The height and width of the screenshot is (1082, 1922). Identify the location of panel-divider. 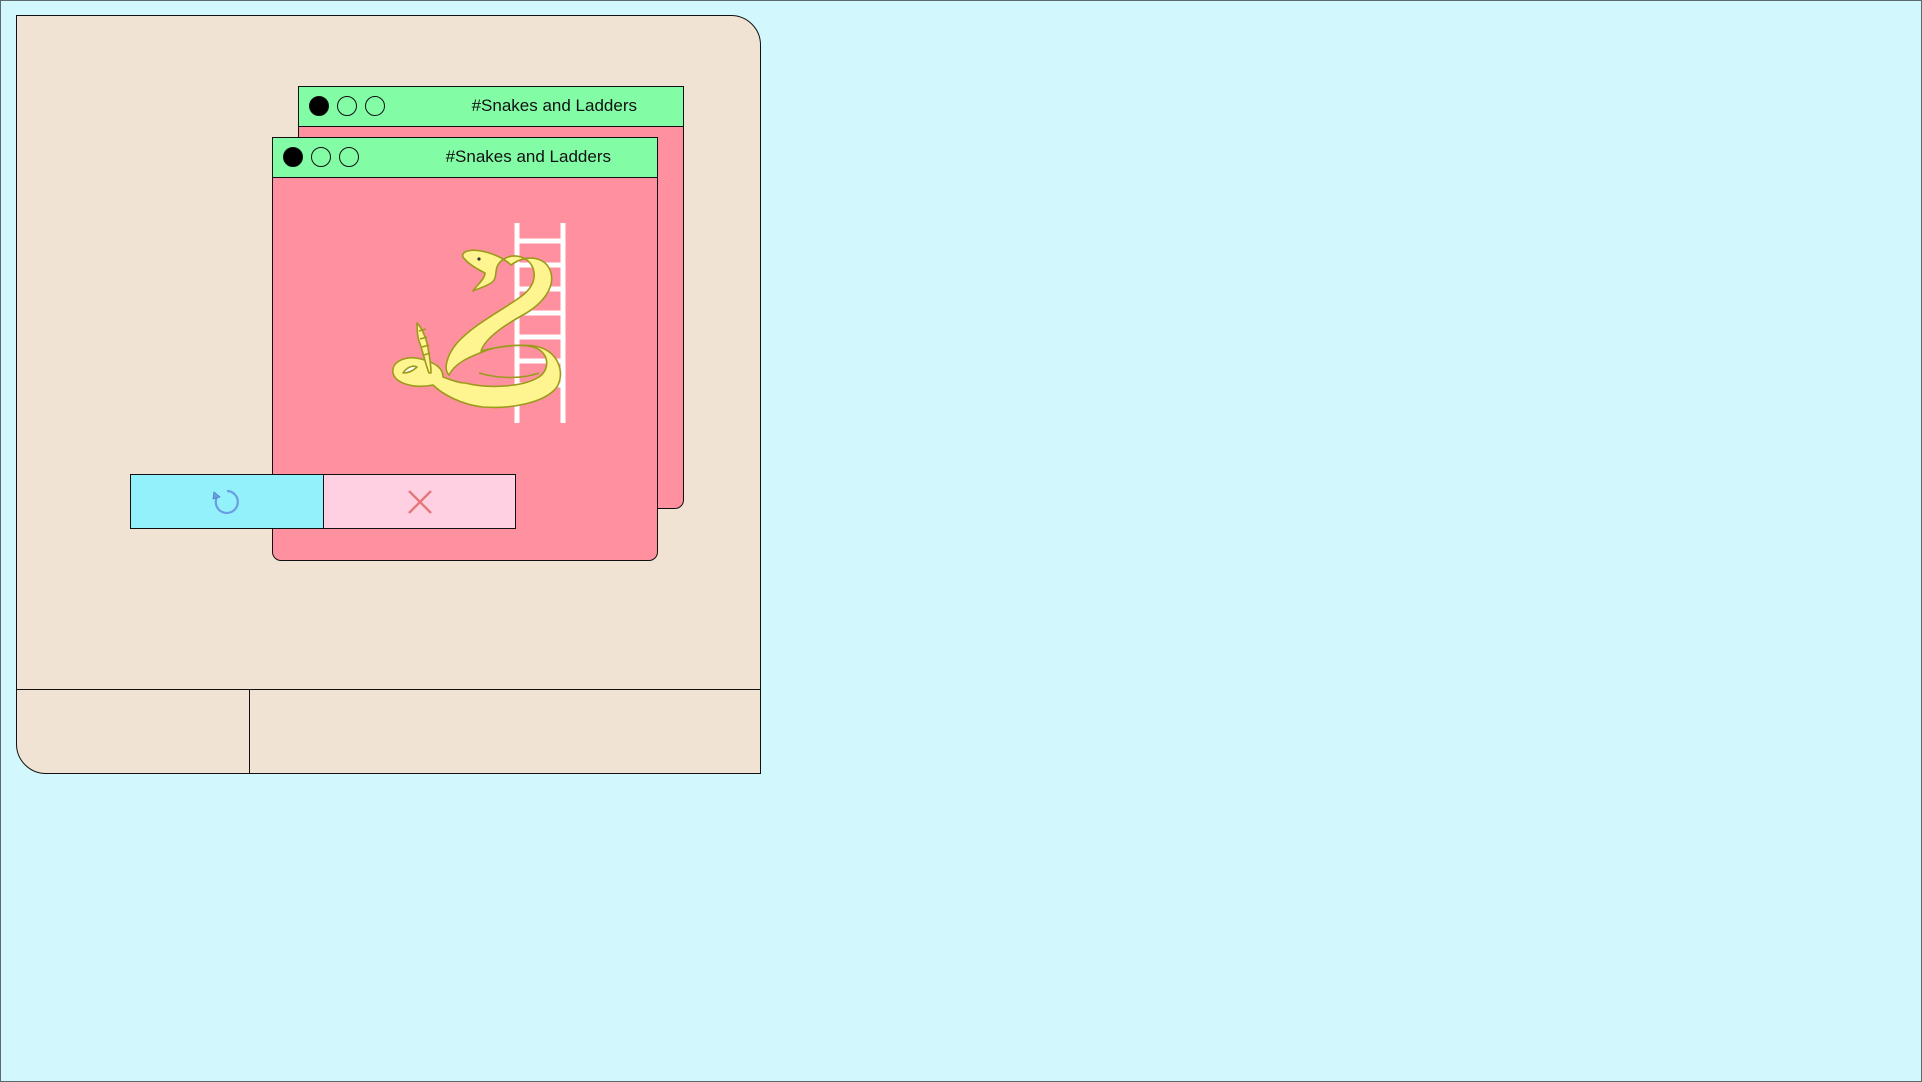
(388, 689).